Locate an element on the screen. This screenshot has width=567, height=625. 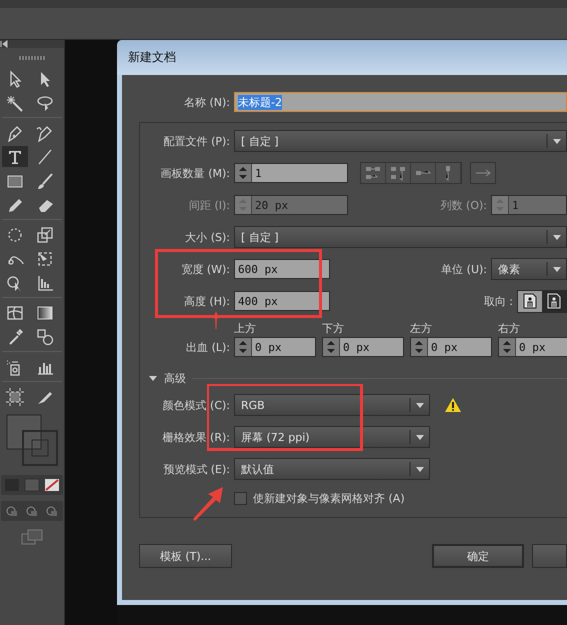
field-label: 栅格效果 (R): is located at coordinates (196, 437).